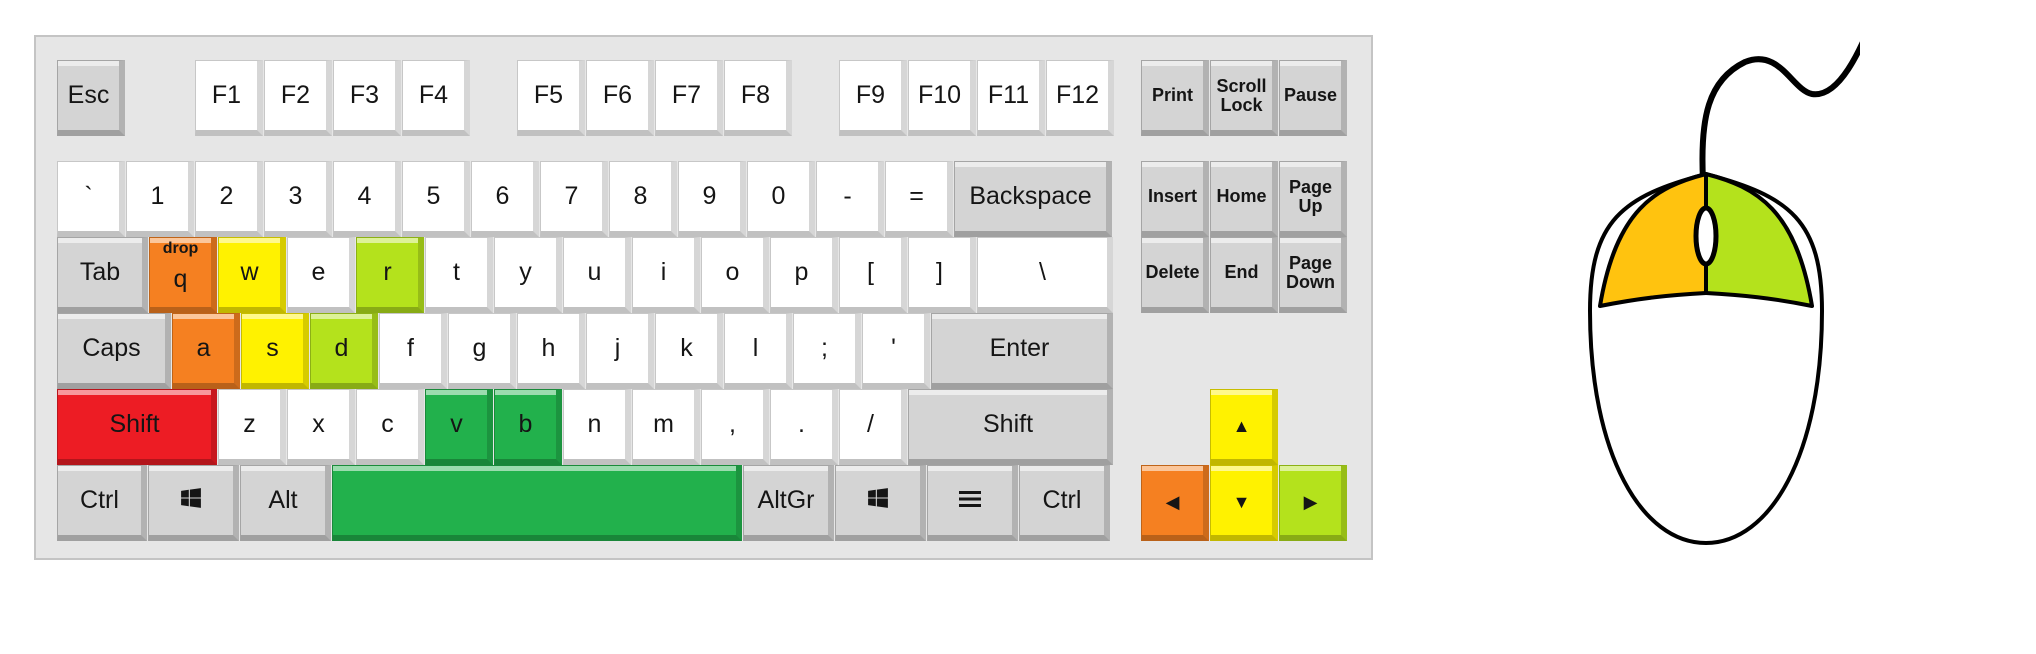 The image size is (2036, 654). What do you see at coordinates (91, 98) in the screenshot?
I see `key-esc: Esc` at bounding box center [91, 98].